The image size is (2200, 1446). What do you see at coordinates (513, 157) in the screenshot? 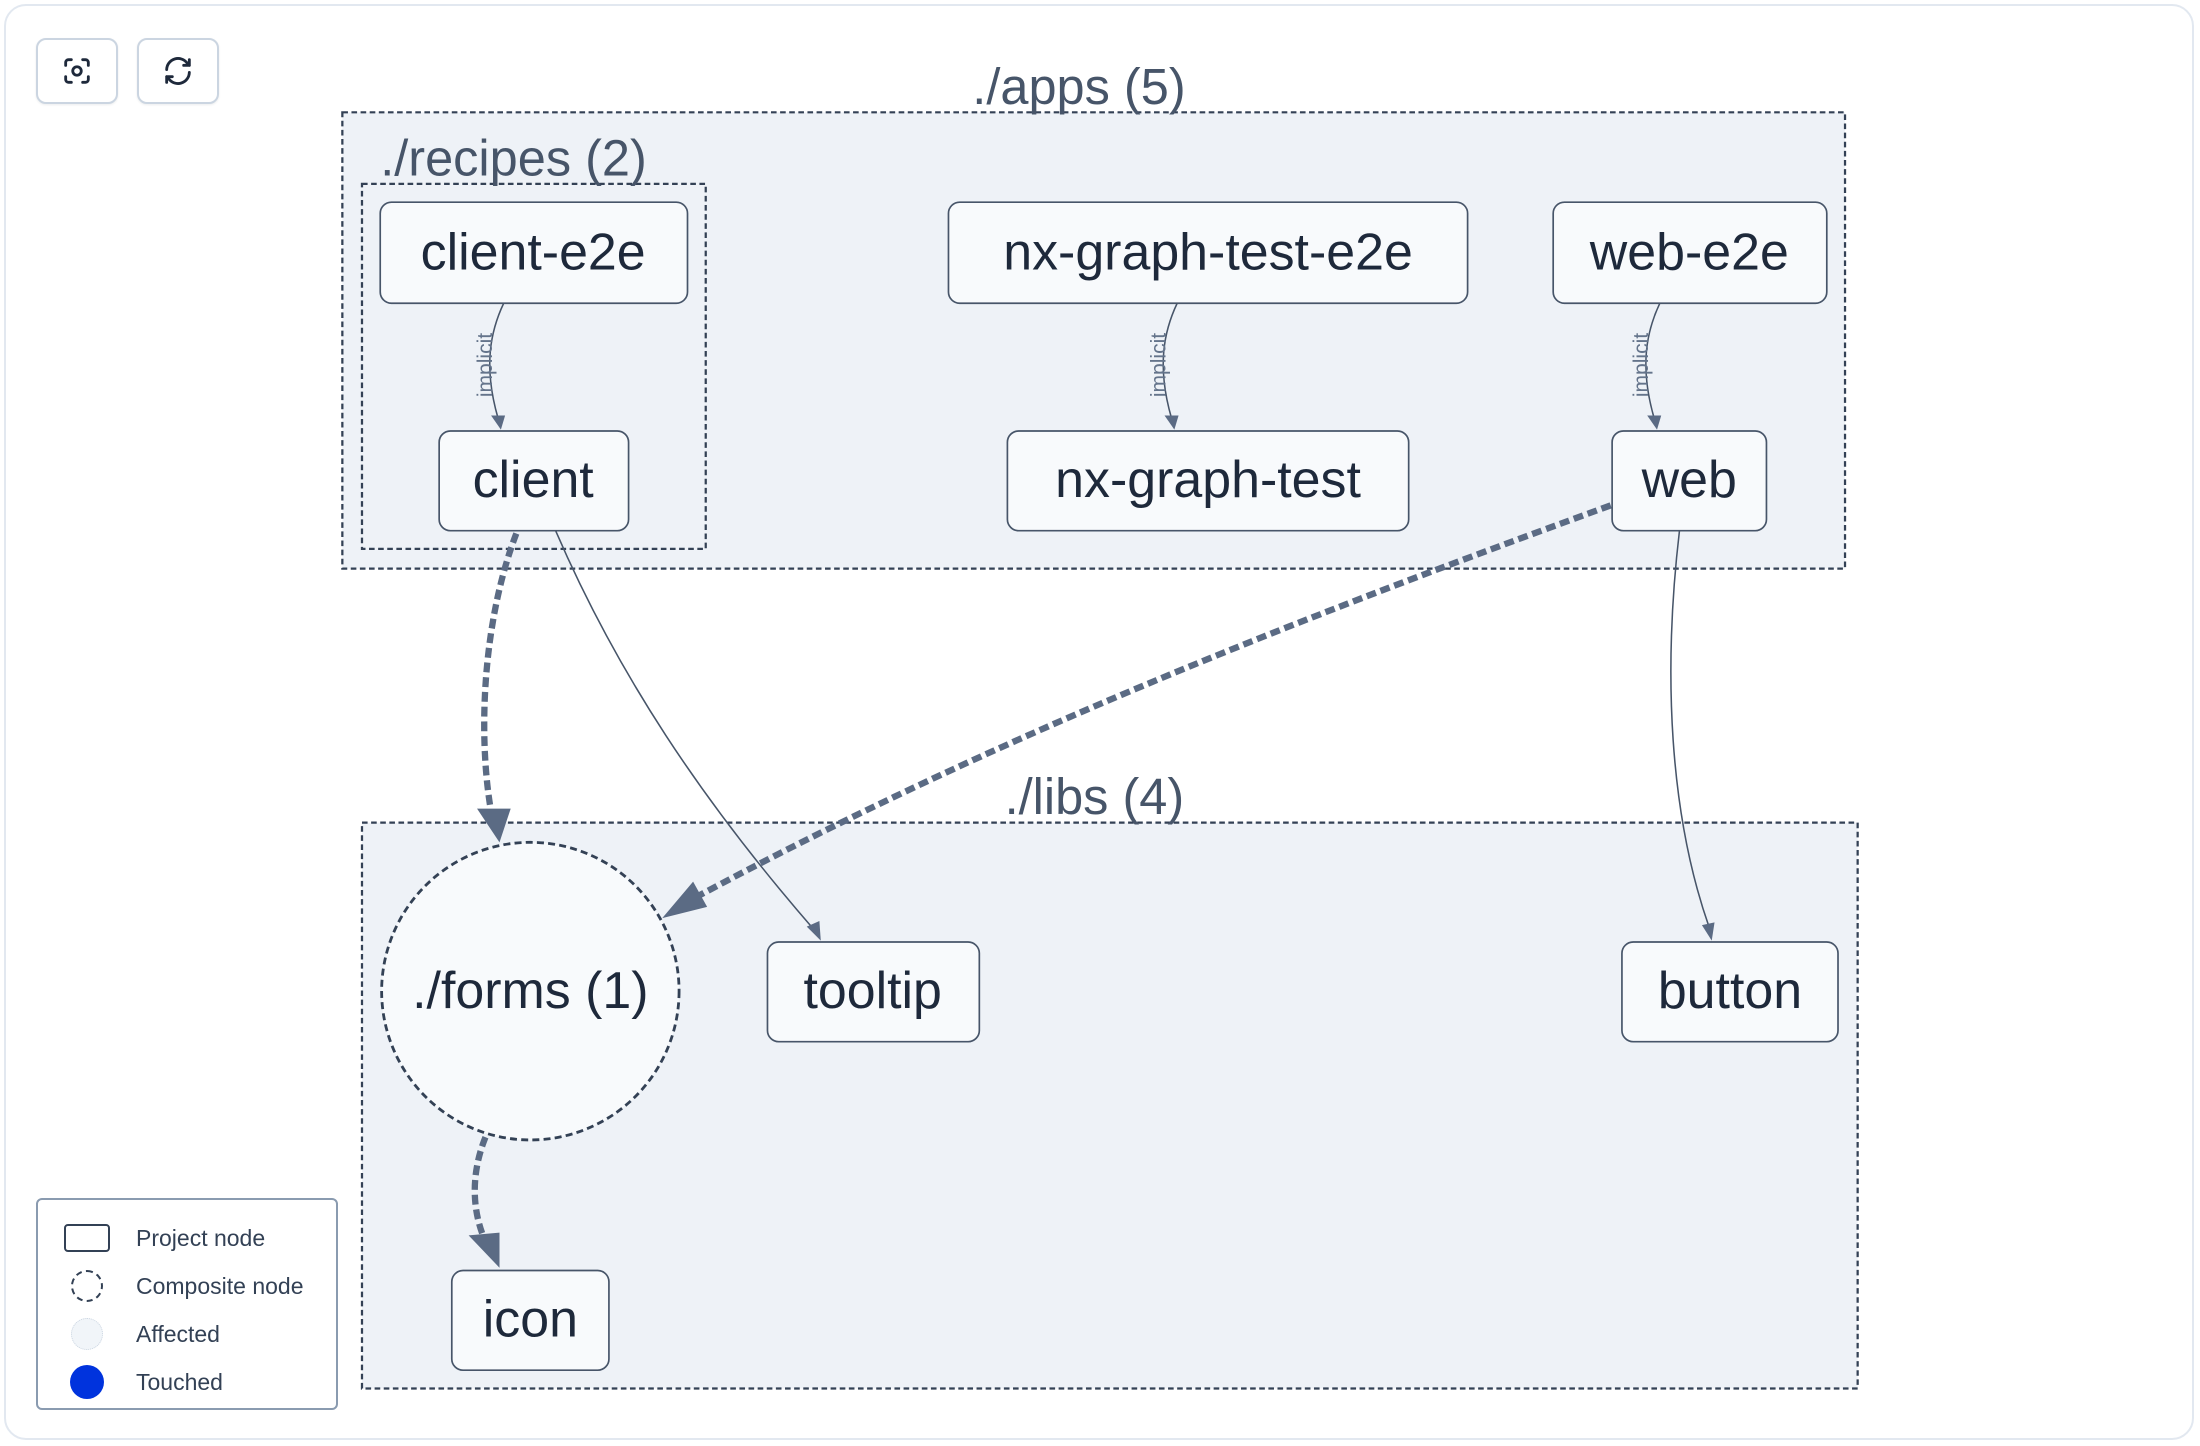
I see `group-recipes-label: ./recipes (2)` at bounding box center [513, 157].